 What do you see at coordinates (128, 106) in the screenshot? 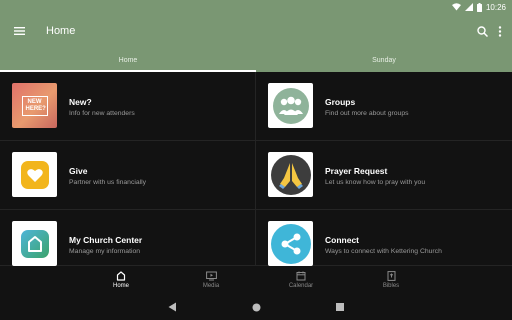
I see `card-new: NEW HERE? New? Info for new attenders` at bounding box center [128, 106].